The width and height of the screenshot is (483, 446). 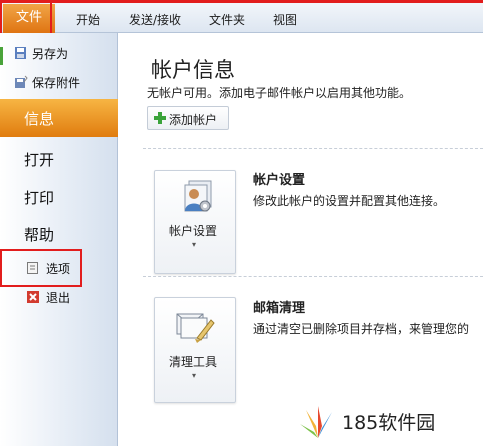 What do you see at coordinates (1, 56) in the screenshot?
I see `sidebar-accent` at bounding box center [1, 56].